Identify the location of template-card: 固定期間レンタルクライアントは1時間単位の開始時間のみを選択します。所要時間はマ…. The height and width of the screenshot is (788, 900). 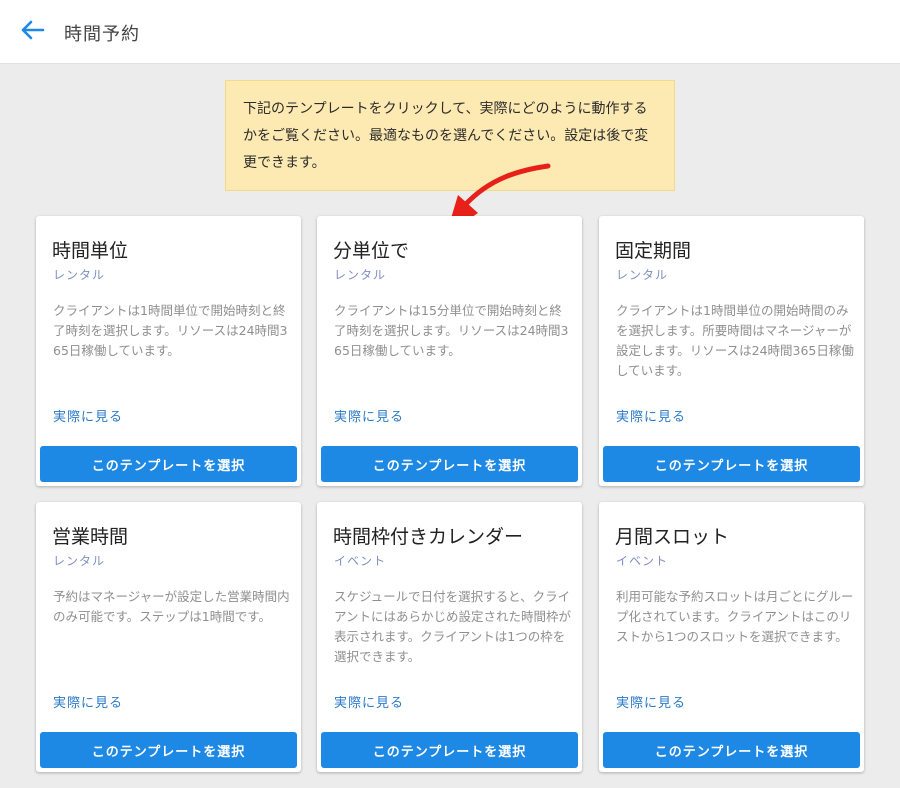
(731, 351).